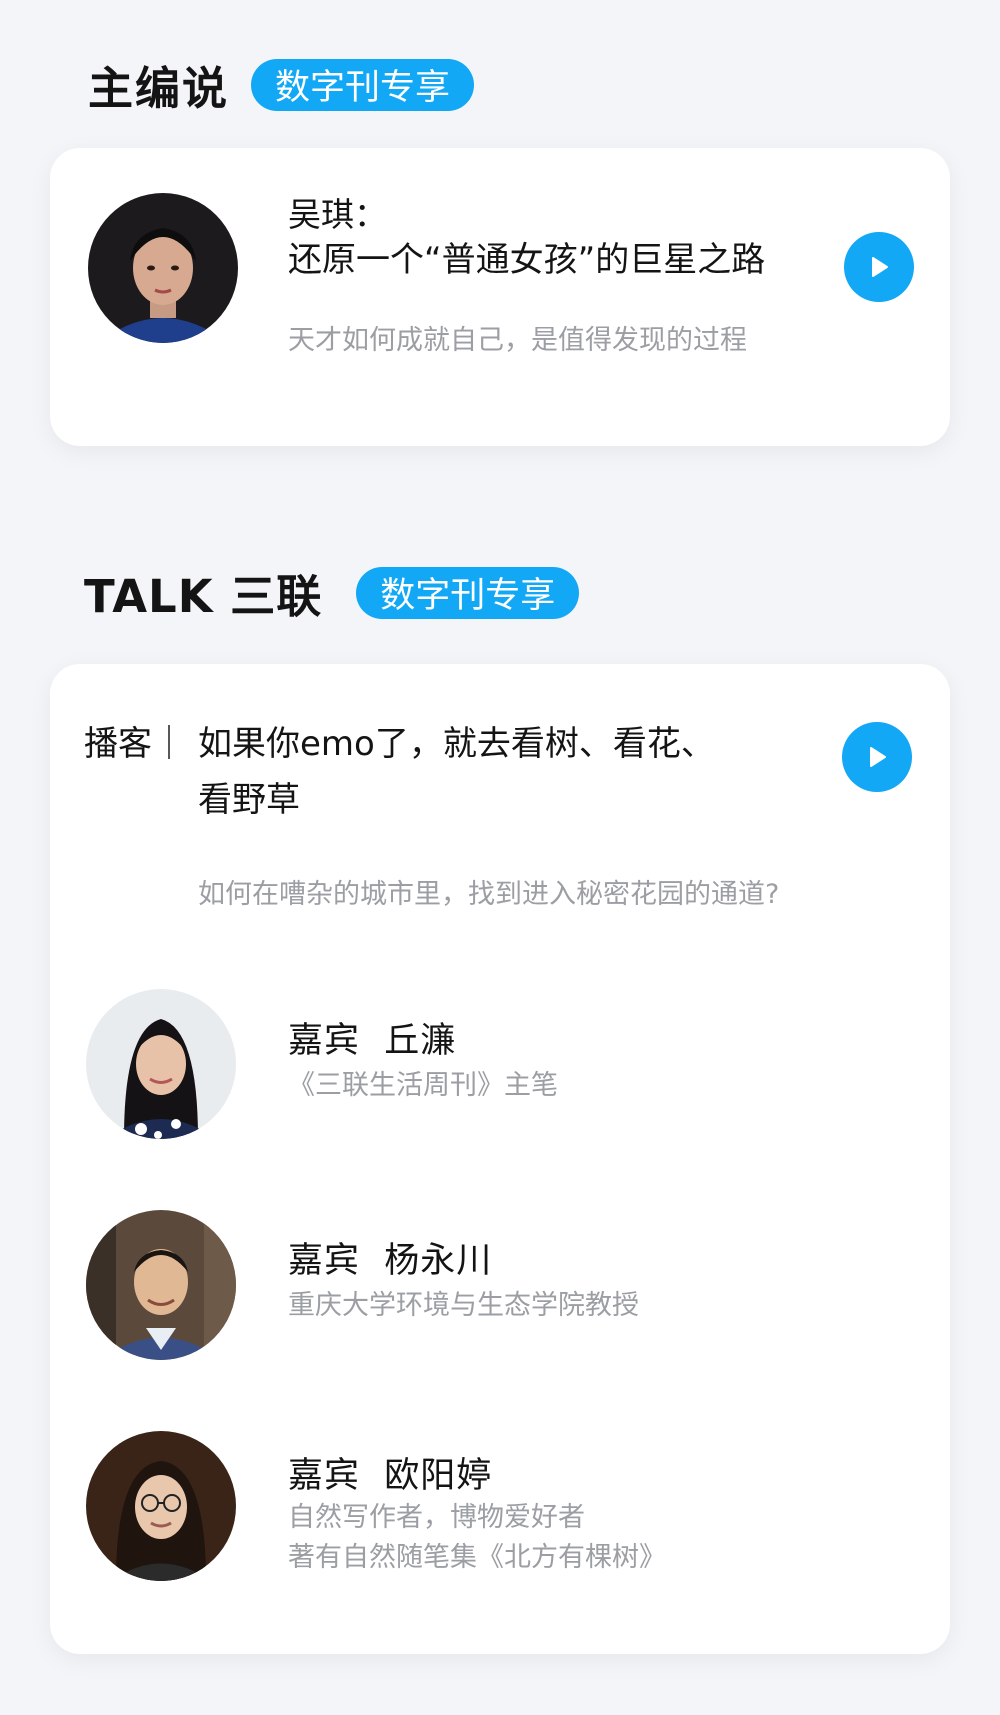  What do you see at coordinates (135, 744) in the screenshot?
I see `podcast-category-label: 播客｜` at bounding box center [135, 744].